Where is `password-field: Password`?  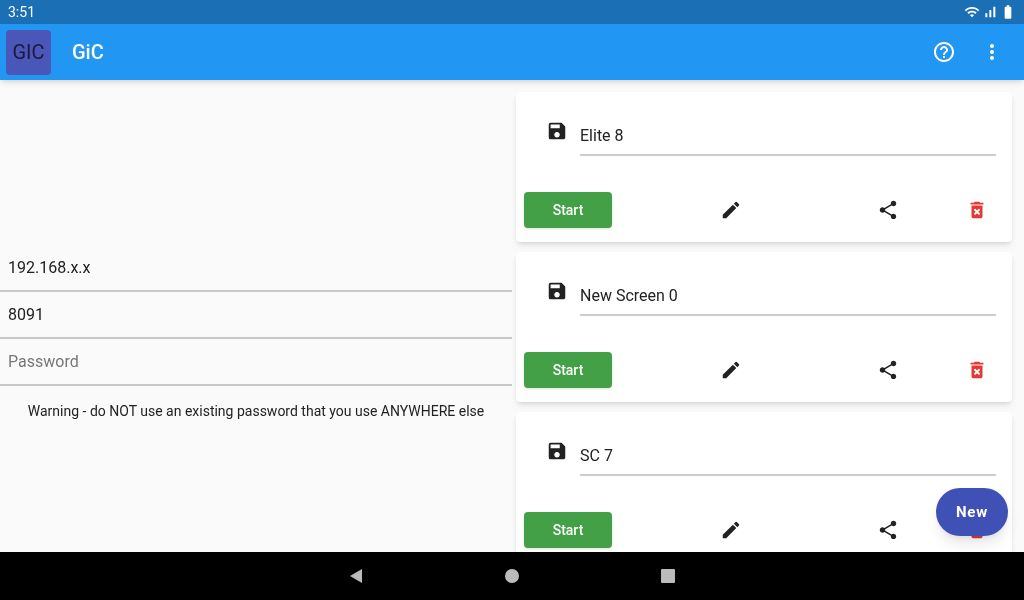
password-field: Password is located at coordinates (256, 362).